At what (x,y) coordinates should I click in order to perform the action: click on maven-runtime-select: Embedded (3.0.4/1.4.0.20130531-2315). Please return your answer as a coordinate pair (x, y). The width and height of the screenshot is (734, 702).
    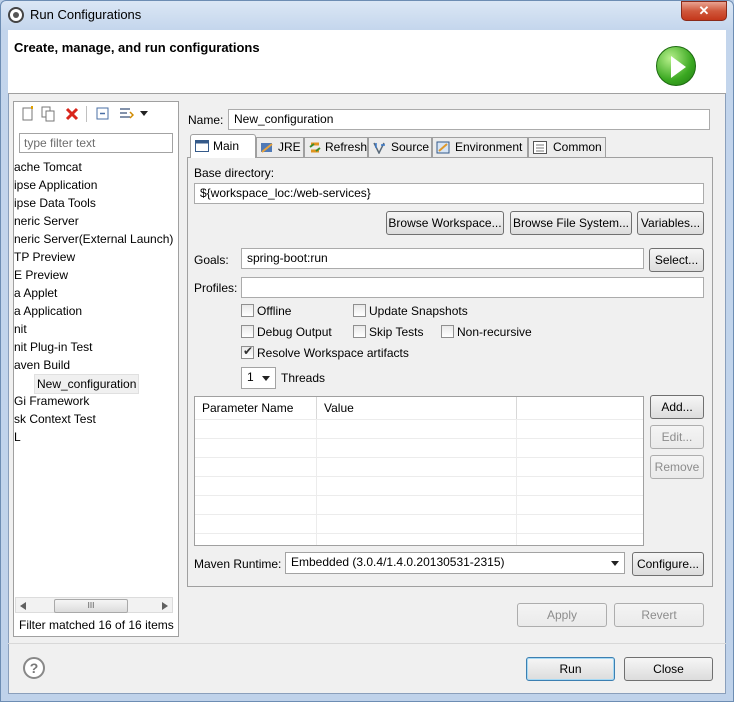
    Looking at the image, I should click on (455, 563).